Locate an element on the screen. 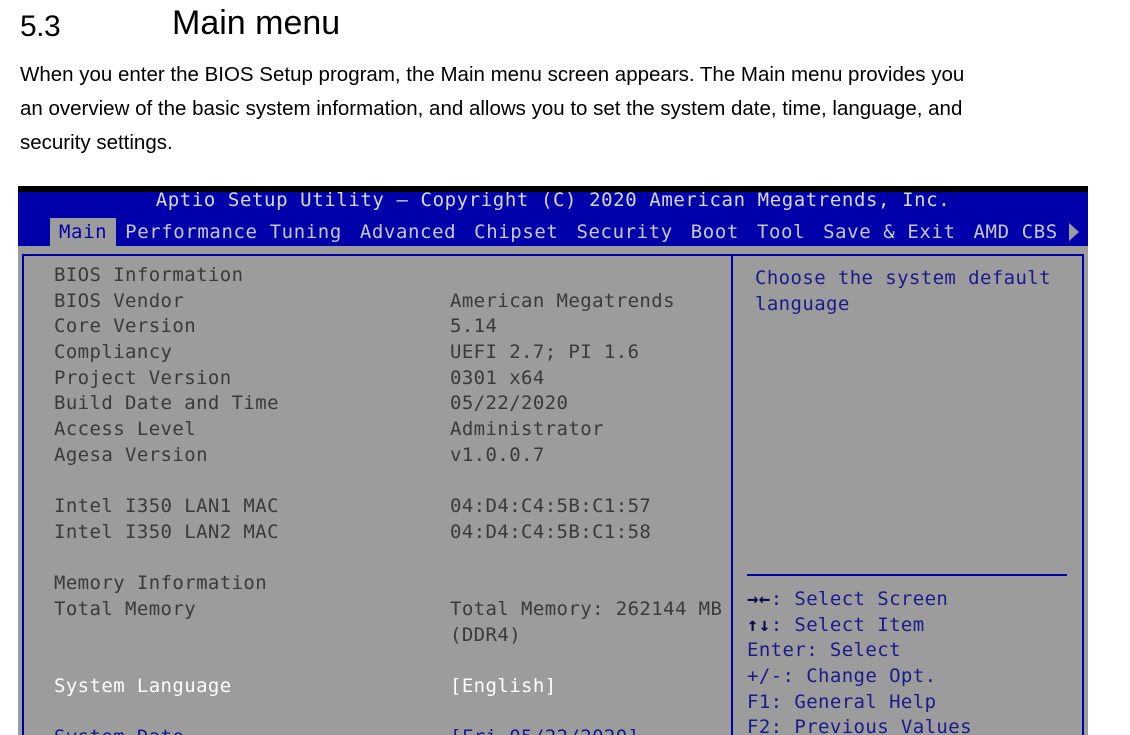 The image size is (1130, 735). tab-boot: Boot is located at coordinates (715, 232).